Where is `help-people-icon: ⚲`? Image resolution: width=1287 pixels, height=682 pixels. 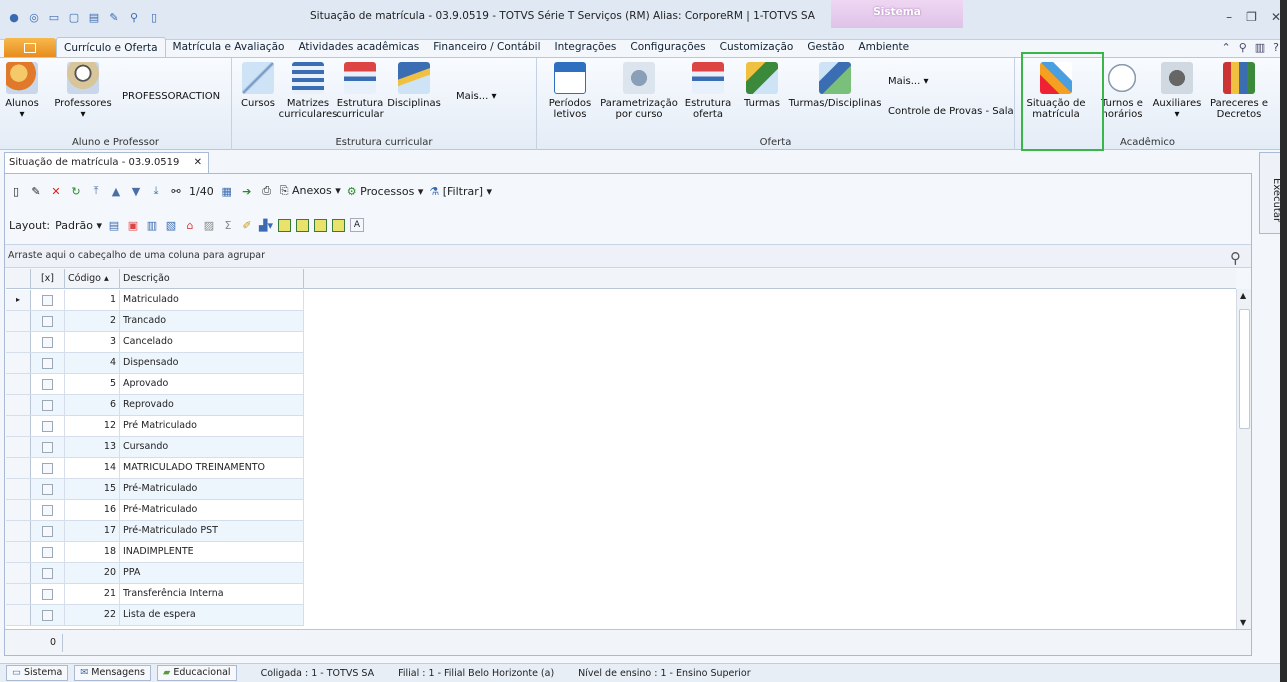
help-people-icon: ⚲ is located at coordinates (1243, 47).